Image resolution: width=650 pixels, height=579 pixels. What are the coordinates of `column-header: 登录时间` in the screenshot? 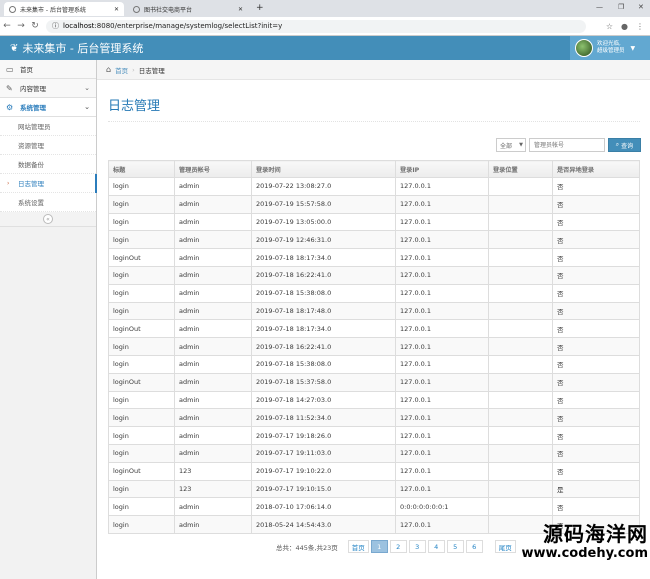 It's located at (323, 169).